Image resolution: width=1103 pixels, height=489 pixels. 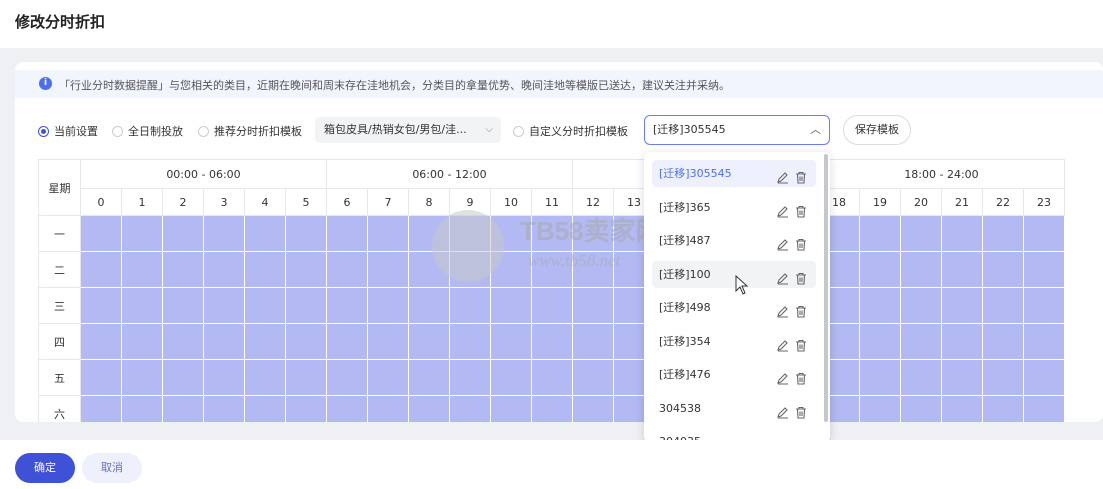 I want to click on category-select: 箱包皮具/热销女包/男包/洼... ⌵, so click(x=408, y=130).